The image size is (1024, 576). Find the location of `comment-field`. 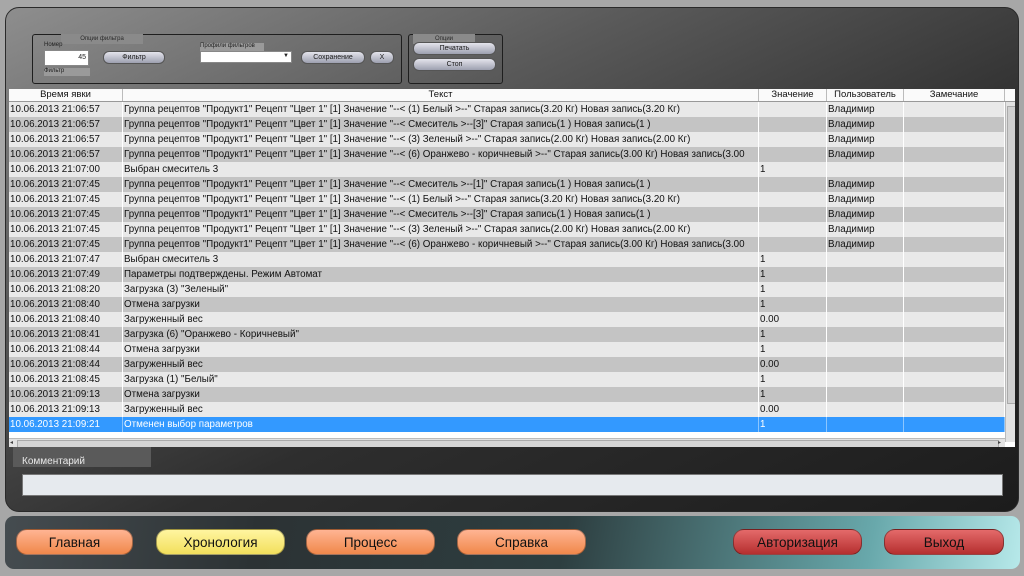

comment-field is located at coordinates (512, 485).